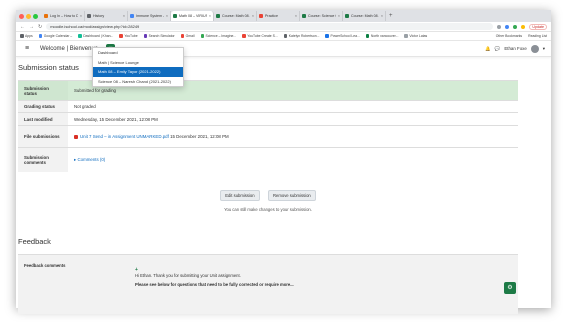 The width and height of the screenshot is (567, 326). What do you see at coordinates (138, 53) in the screenshot?
I see `dropdown-item: Dashboard` at bounding box center [138, 53].